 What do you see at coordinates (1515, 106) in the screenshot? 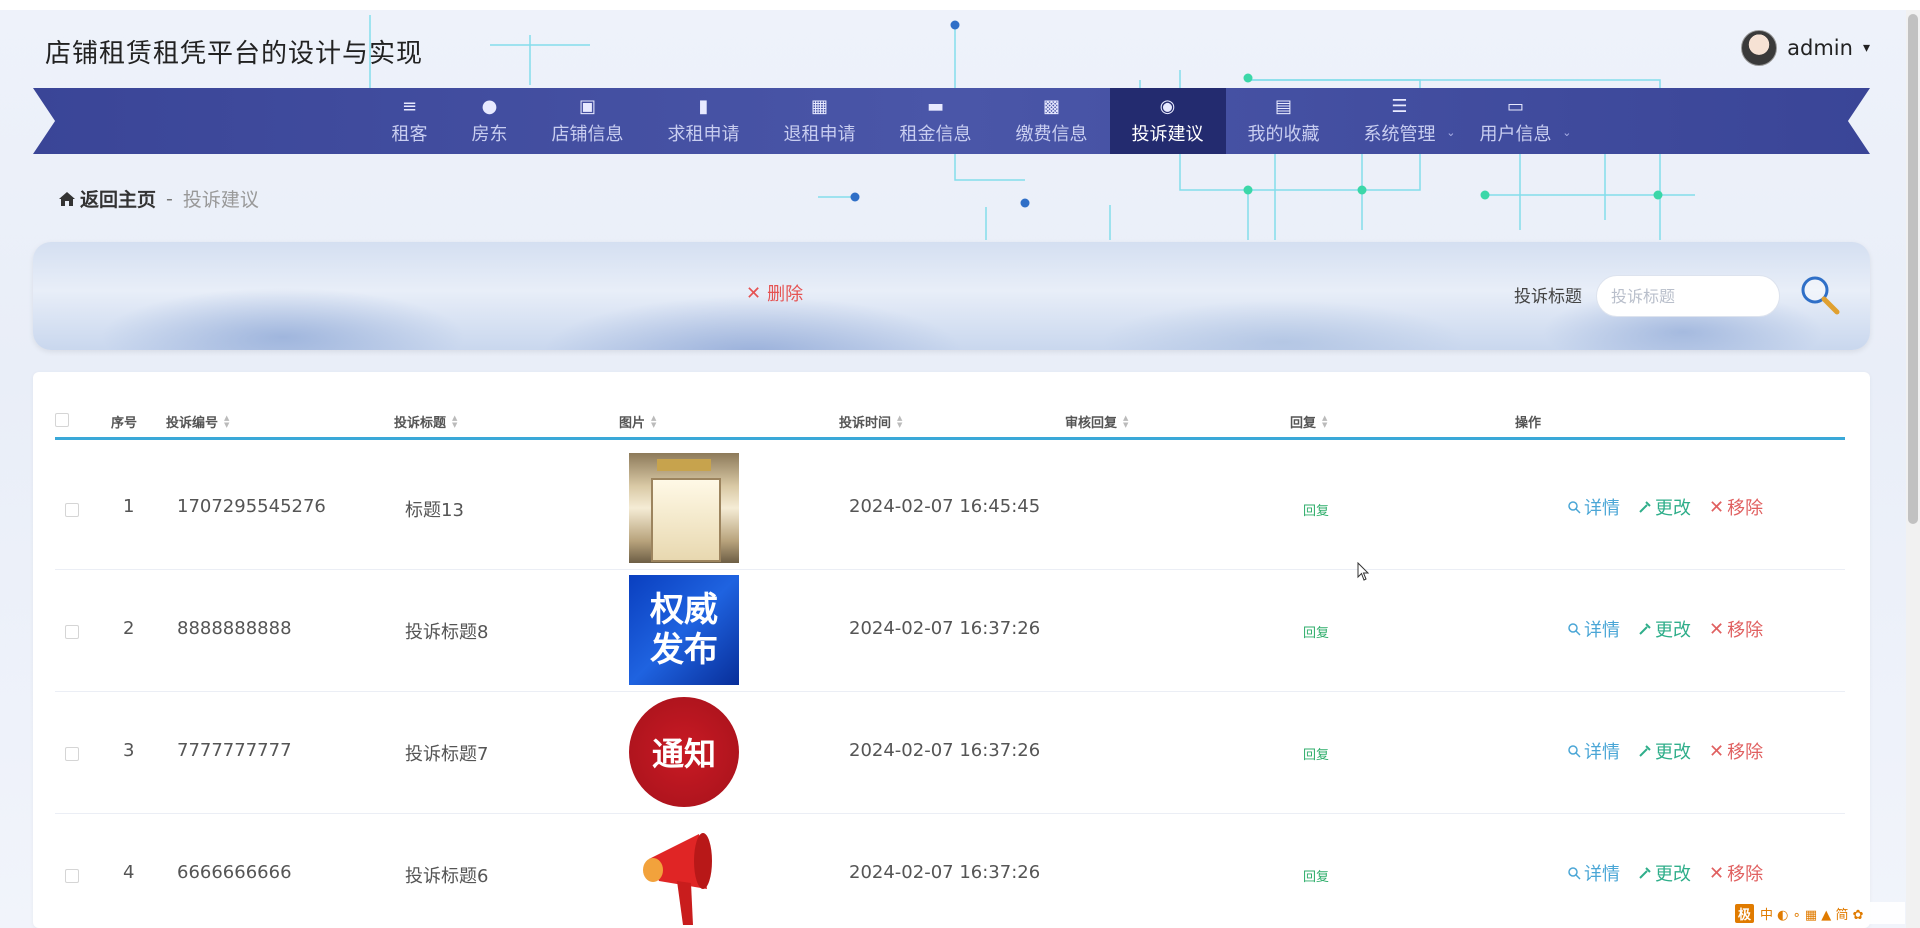
I see `card-icon: ▭` at bounding box center [1515, 106].